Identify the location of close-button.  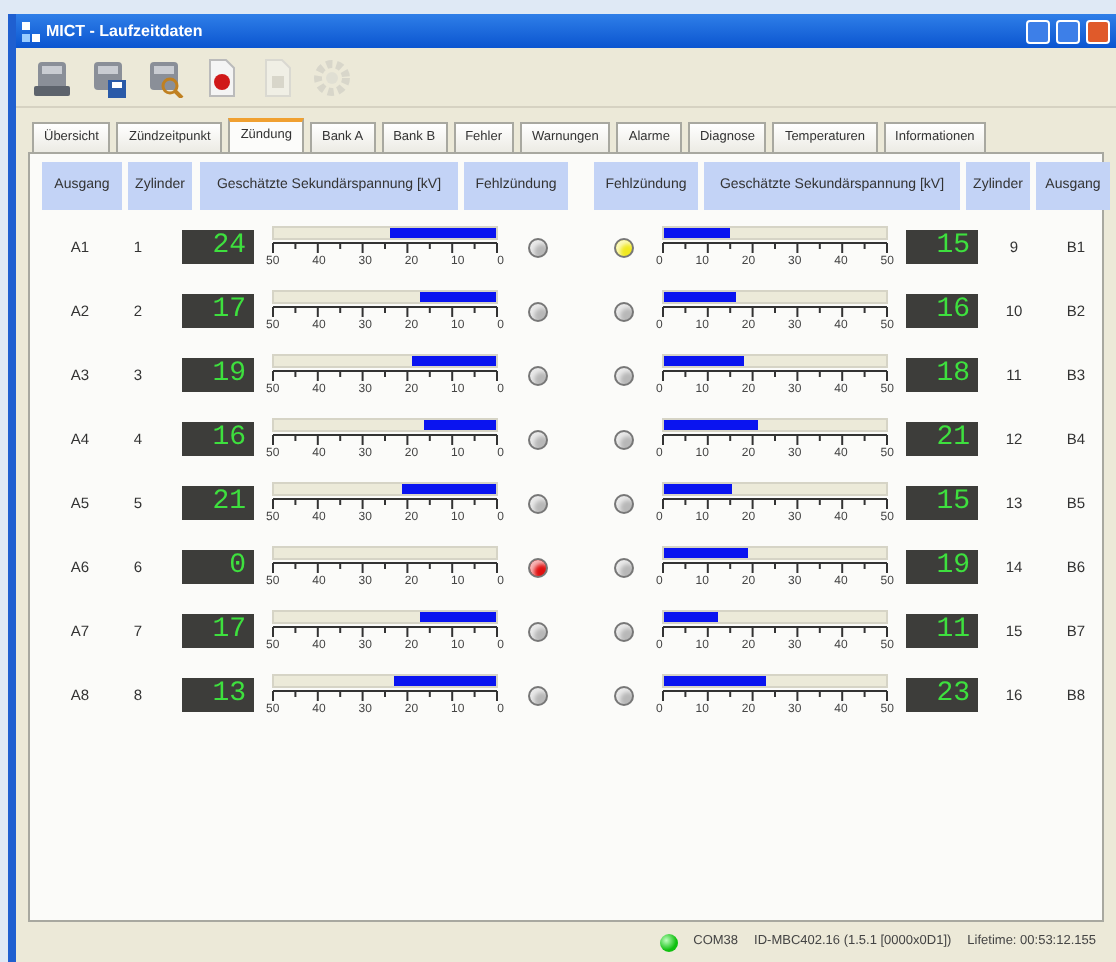
(1098, 31).